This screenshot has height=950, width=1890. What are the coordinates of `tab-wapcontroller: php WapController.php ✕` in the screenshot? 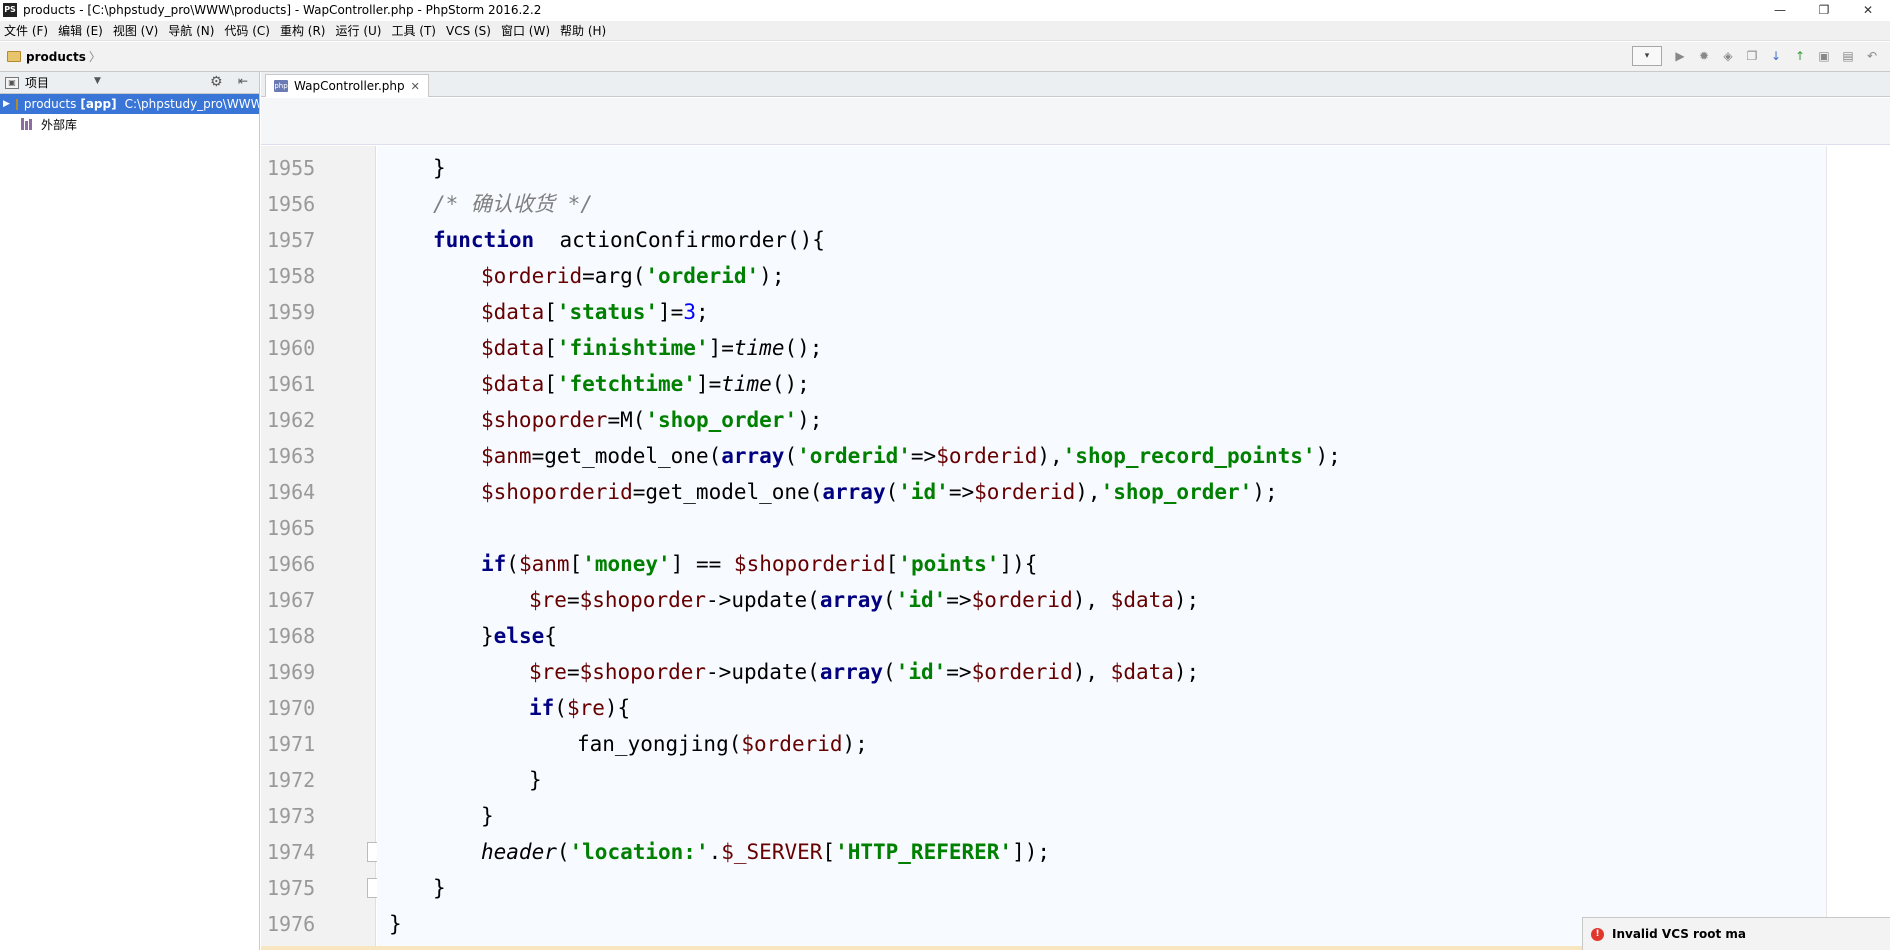 It's located at (347, 85).